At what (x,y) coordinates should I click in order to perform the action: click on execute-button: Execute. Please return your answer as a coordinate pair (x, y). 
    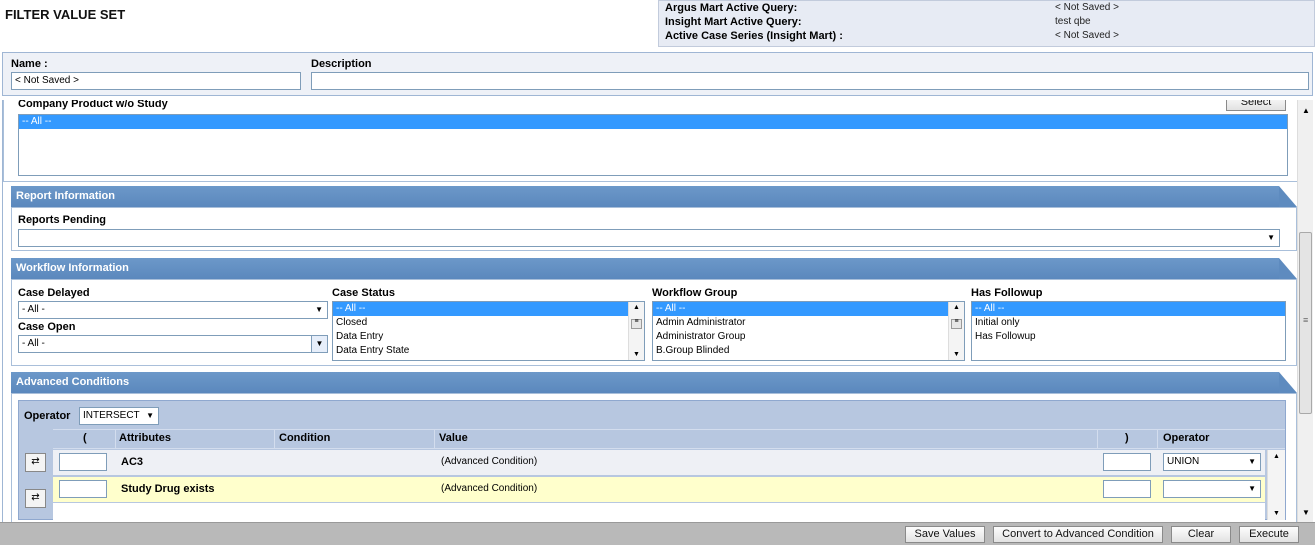
    Looking at the image, I should click on (1269, 534).